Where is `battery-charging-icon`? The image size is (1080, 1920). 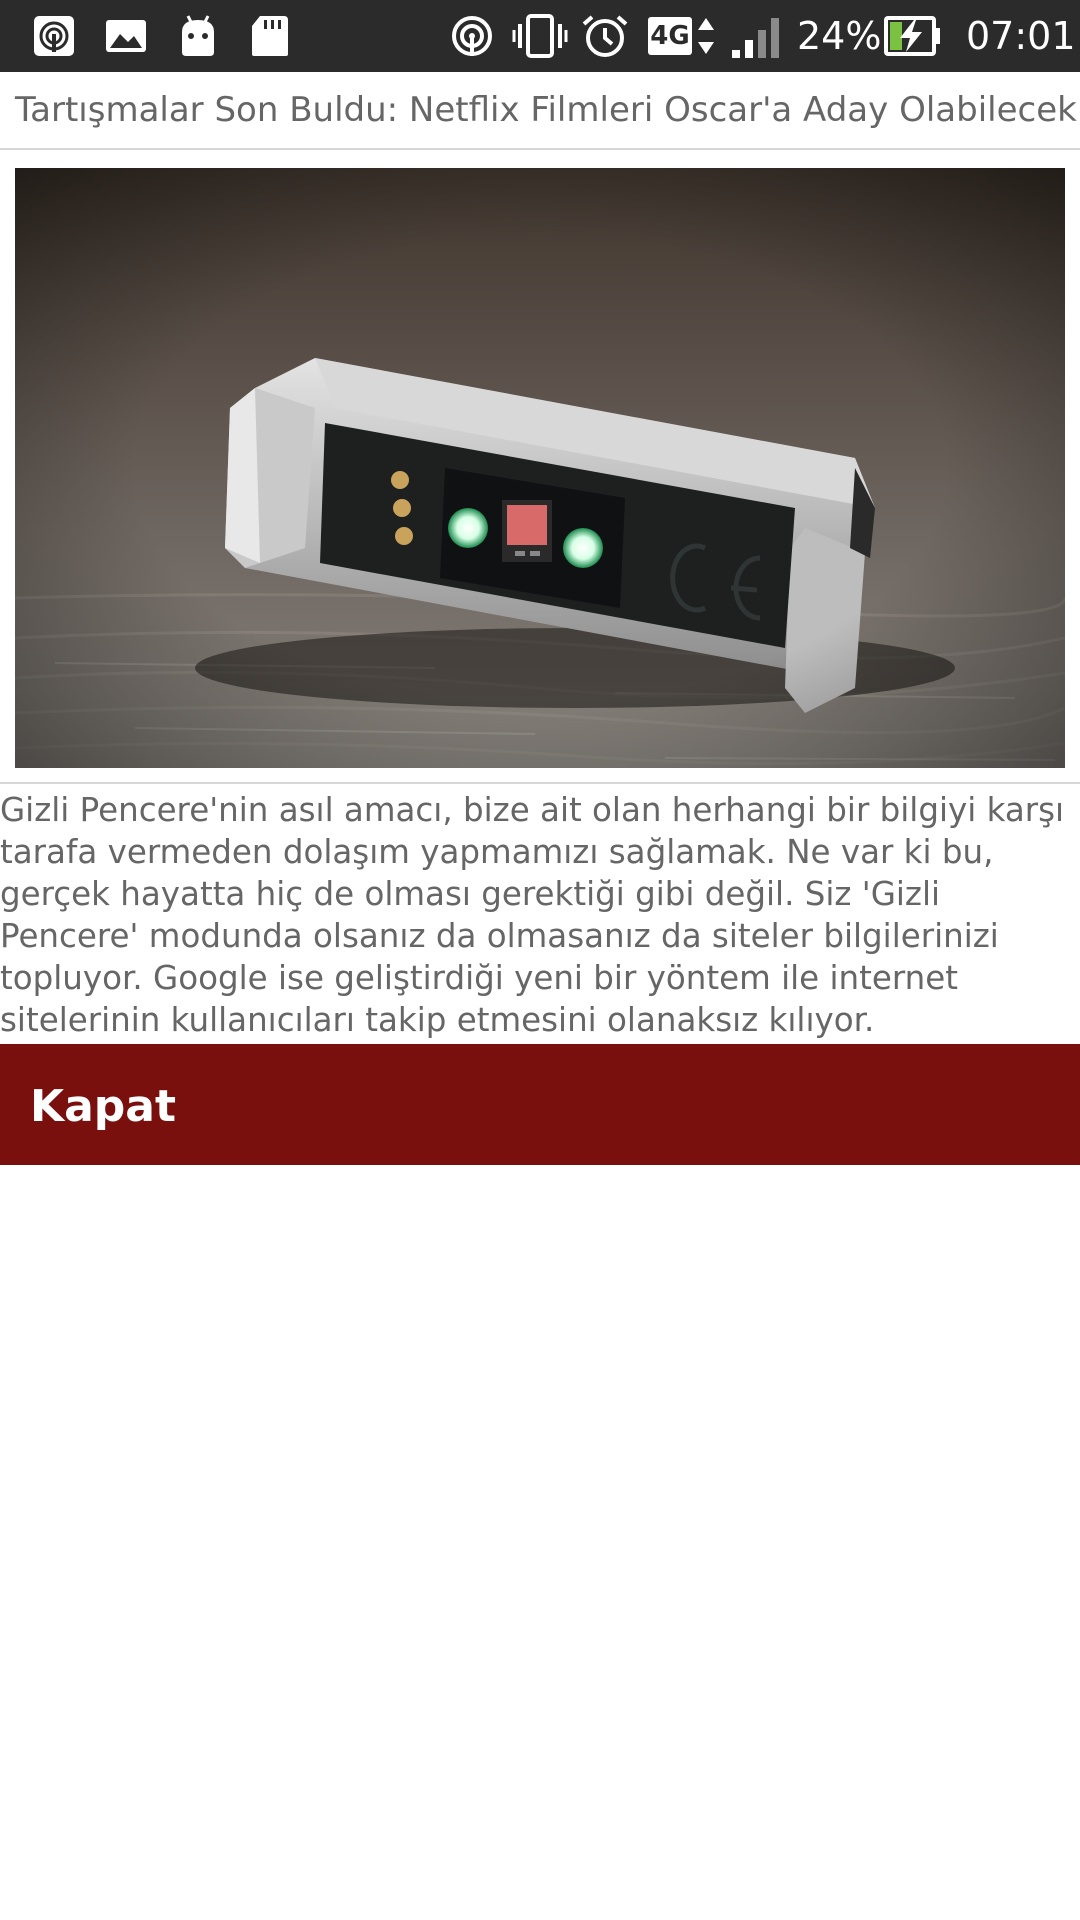
battery-charging-icon is located at coordinates (912, 36).